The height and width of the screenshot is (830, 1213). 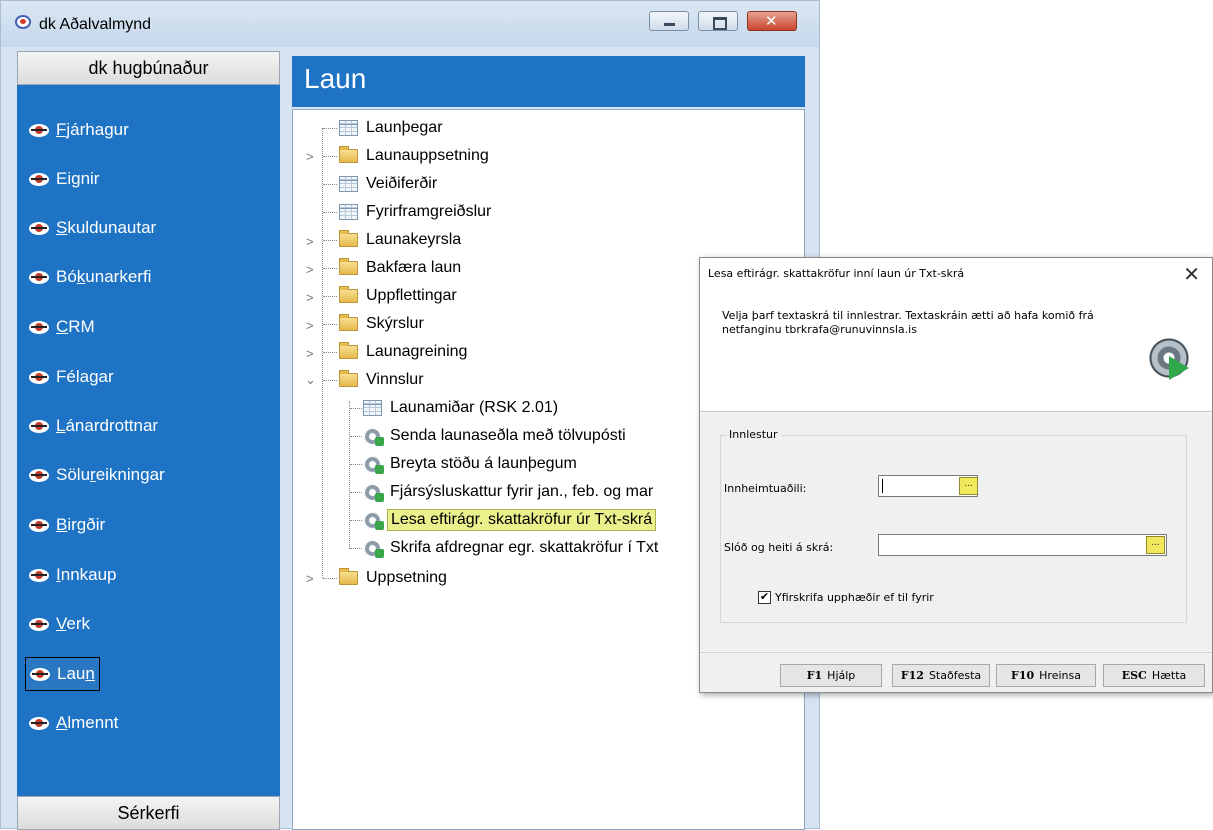 I want to click on sidebar-header-button: dk hugbúnaður, so click(x=148, y=68).